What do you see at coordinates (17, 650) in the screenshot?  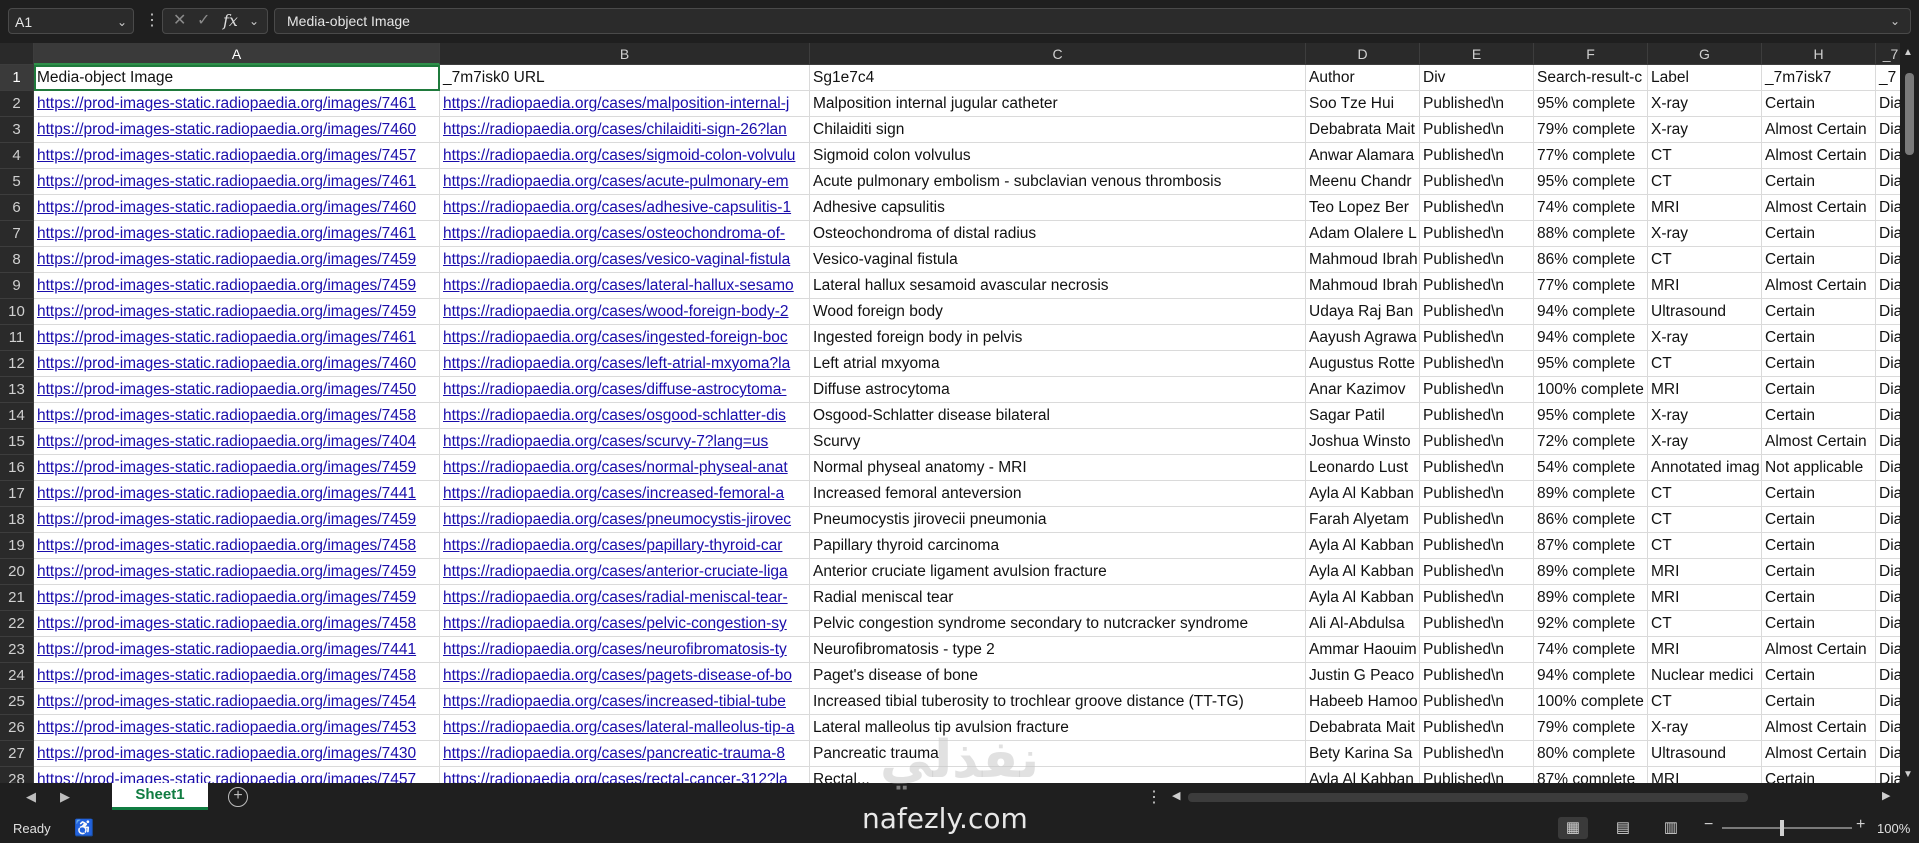 I see `row-header: 23` at bounding box center [17, 650].